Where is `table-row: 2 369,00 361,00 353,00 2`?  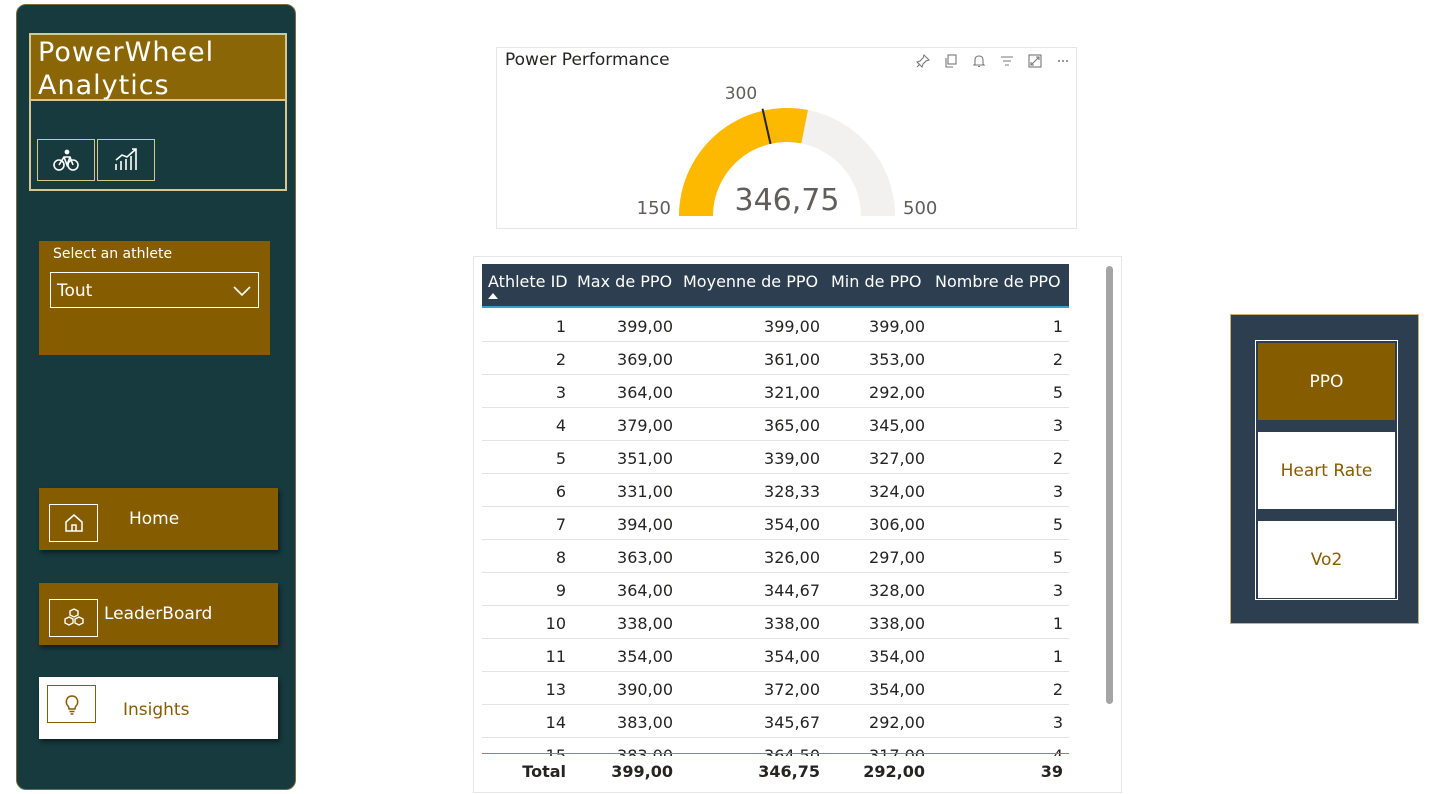
table-row: 2 369,00 361,00 353,00 2 is located at coordinates (775, 358).